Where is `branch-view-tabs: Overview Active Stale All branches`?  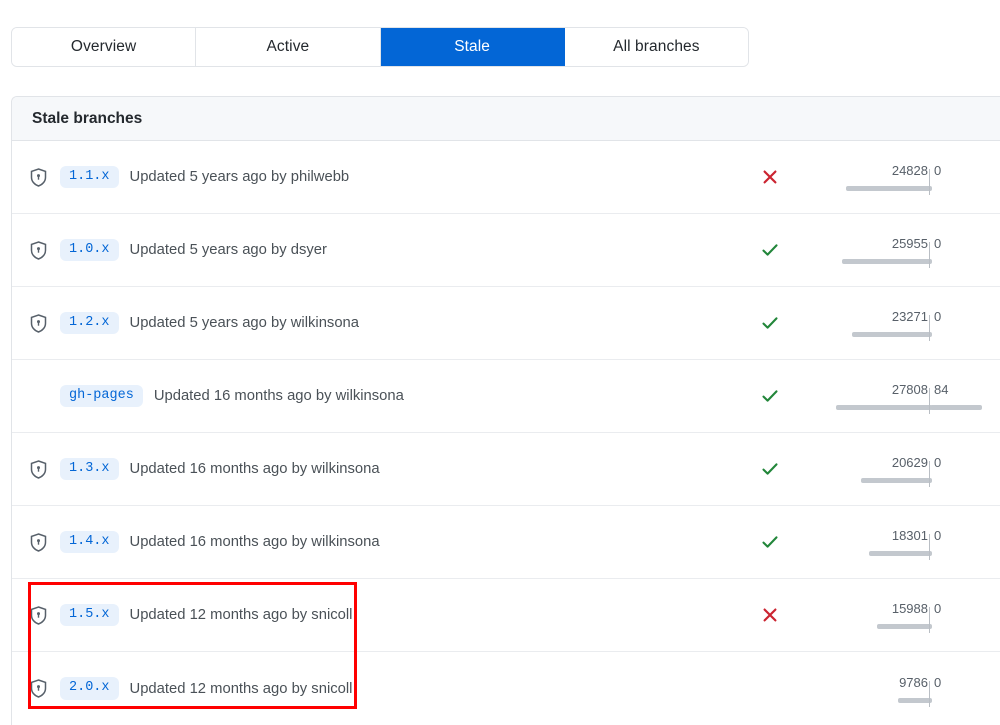 branch-view-tabs: Overview Active Stale All branches is located at coordinates (380, 47).